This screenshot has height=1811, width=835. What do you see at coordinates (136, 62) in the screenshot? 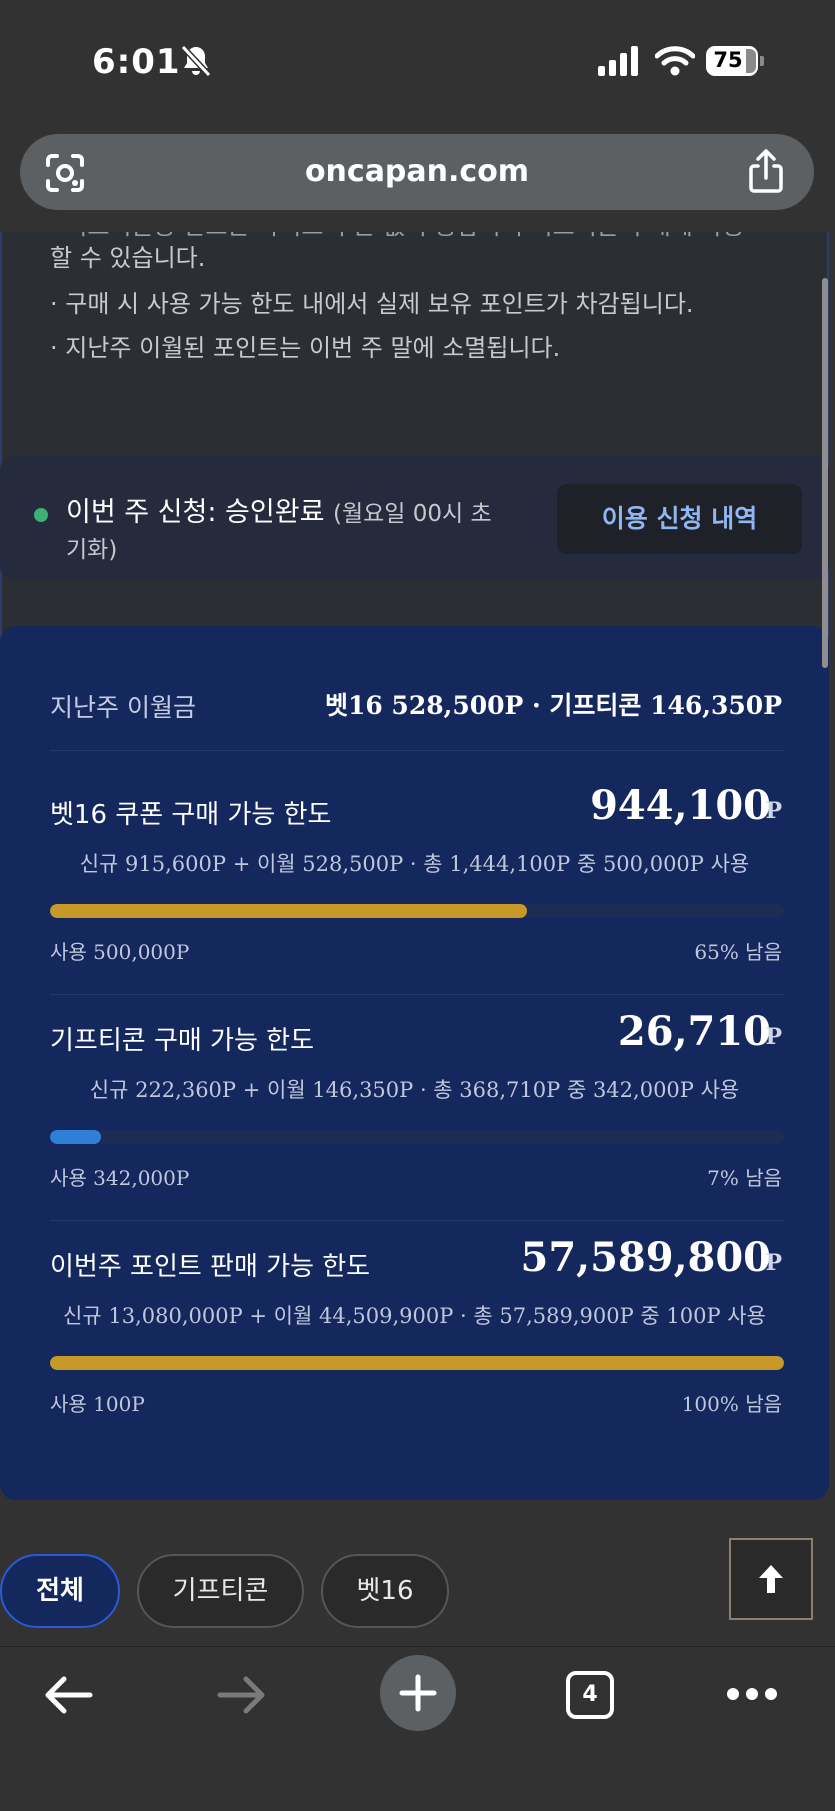
I see `status-time: 6:01` at bounding box center [136, 62].